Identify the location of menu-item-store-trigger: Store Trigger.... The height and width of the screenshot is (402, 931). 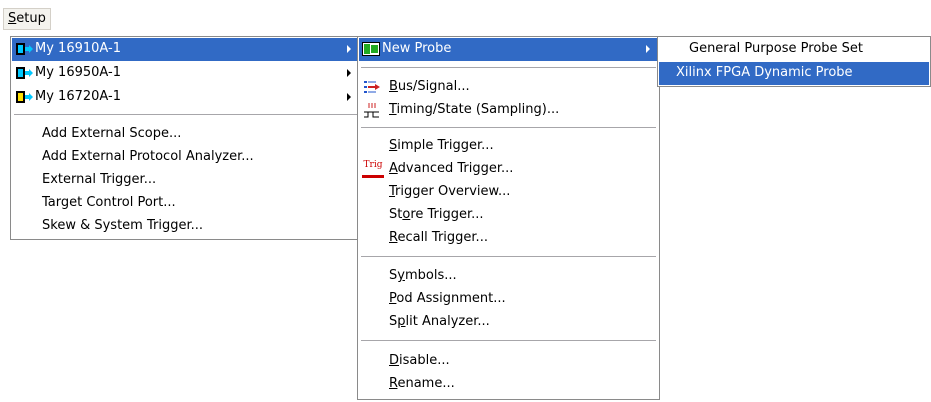
(508, 215).